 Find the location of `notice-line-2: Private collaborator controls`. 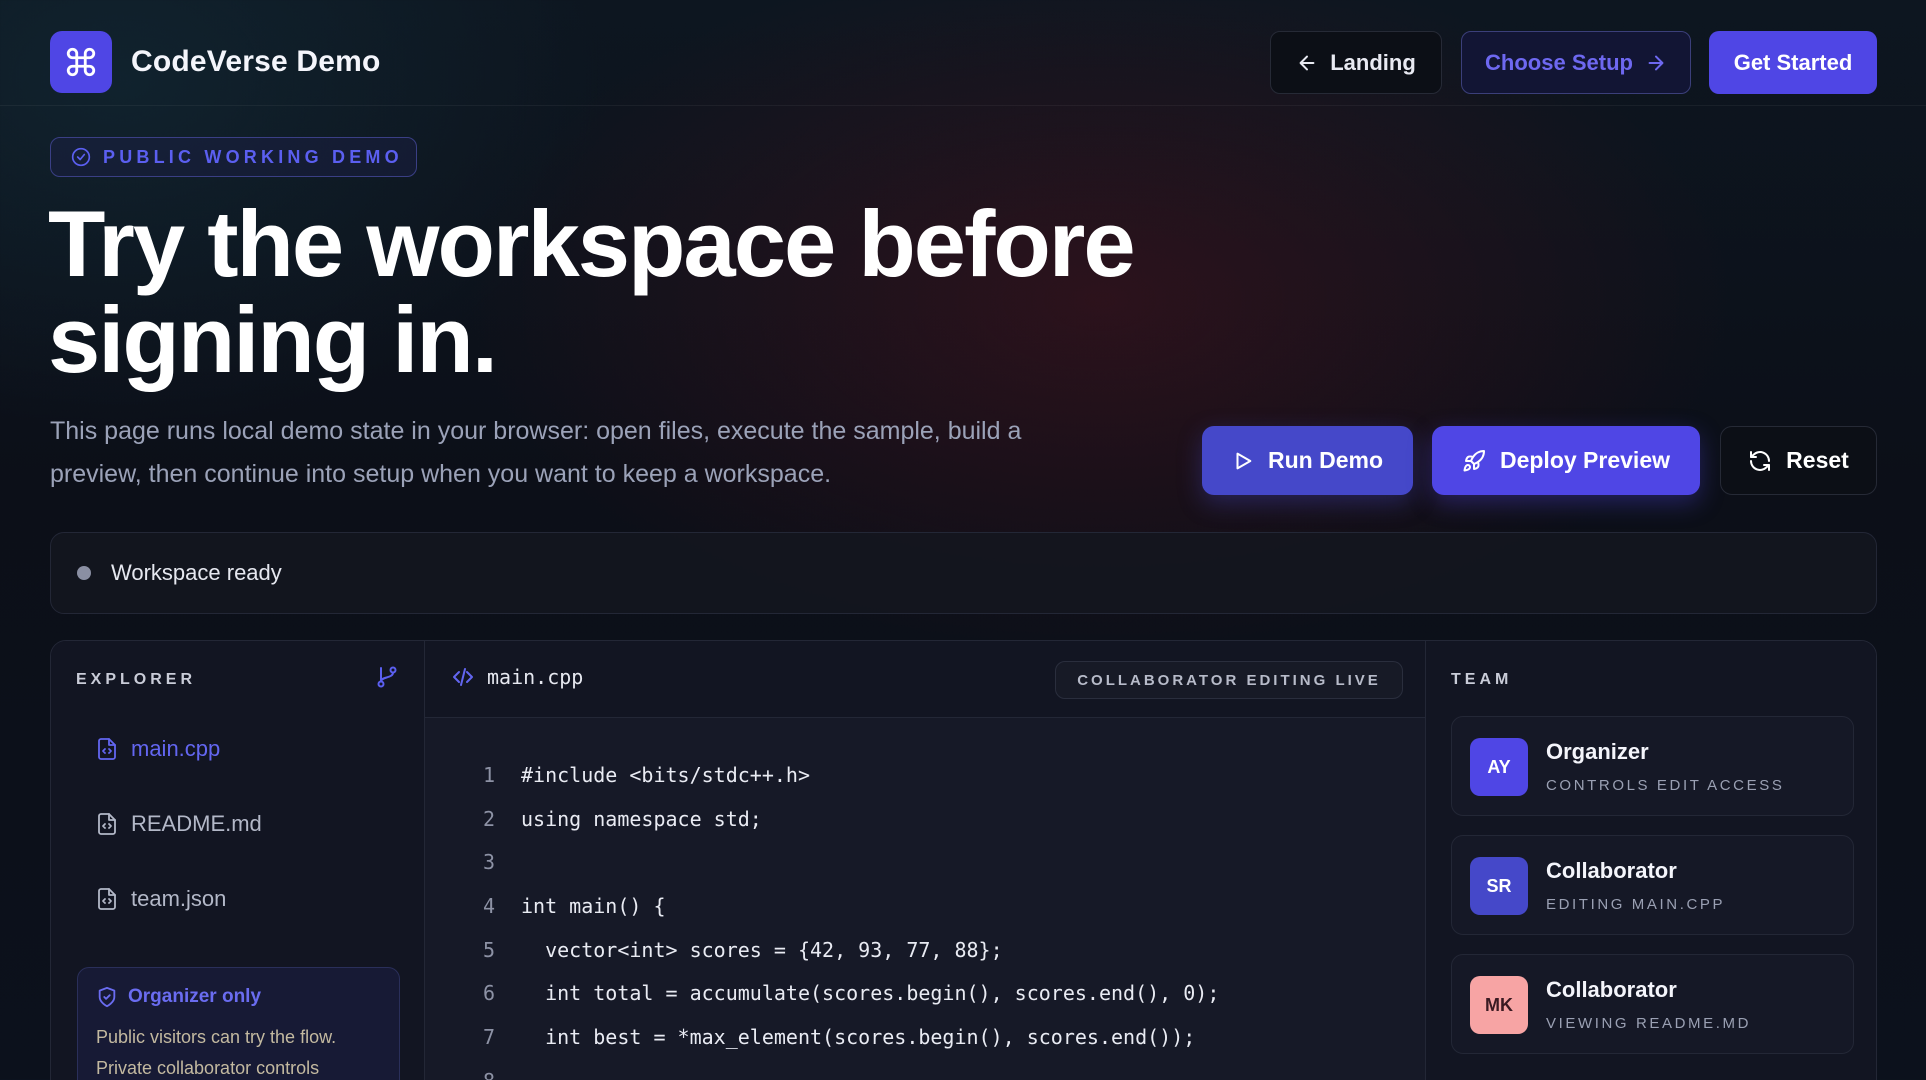

notice-line-2: Private collaborator controls is located at coordinates (208, 1068).